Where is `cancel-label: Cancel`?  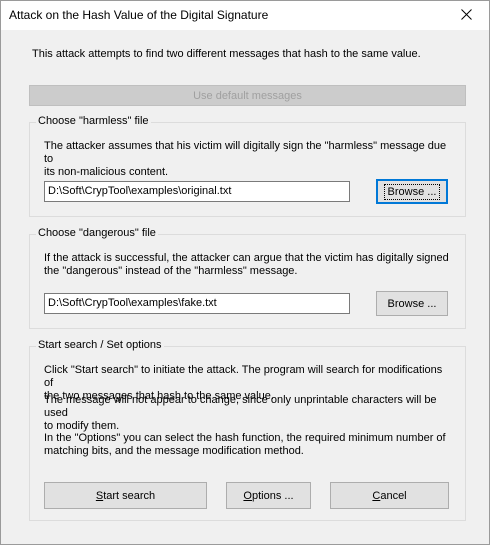 cancel-label: Cancel is located at coordinates (389, 496).